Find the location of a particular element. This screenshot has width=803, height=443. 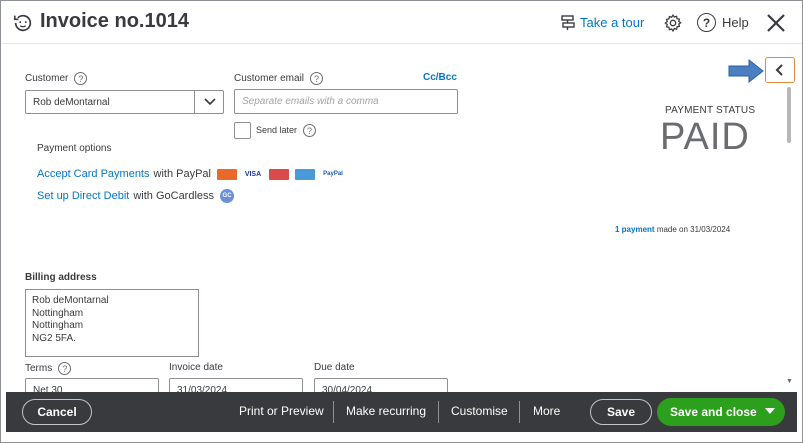

close-icon is located at coordinates (776, 23).